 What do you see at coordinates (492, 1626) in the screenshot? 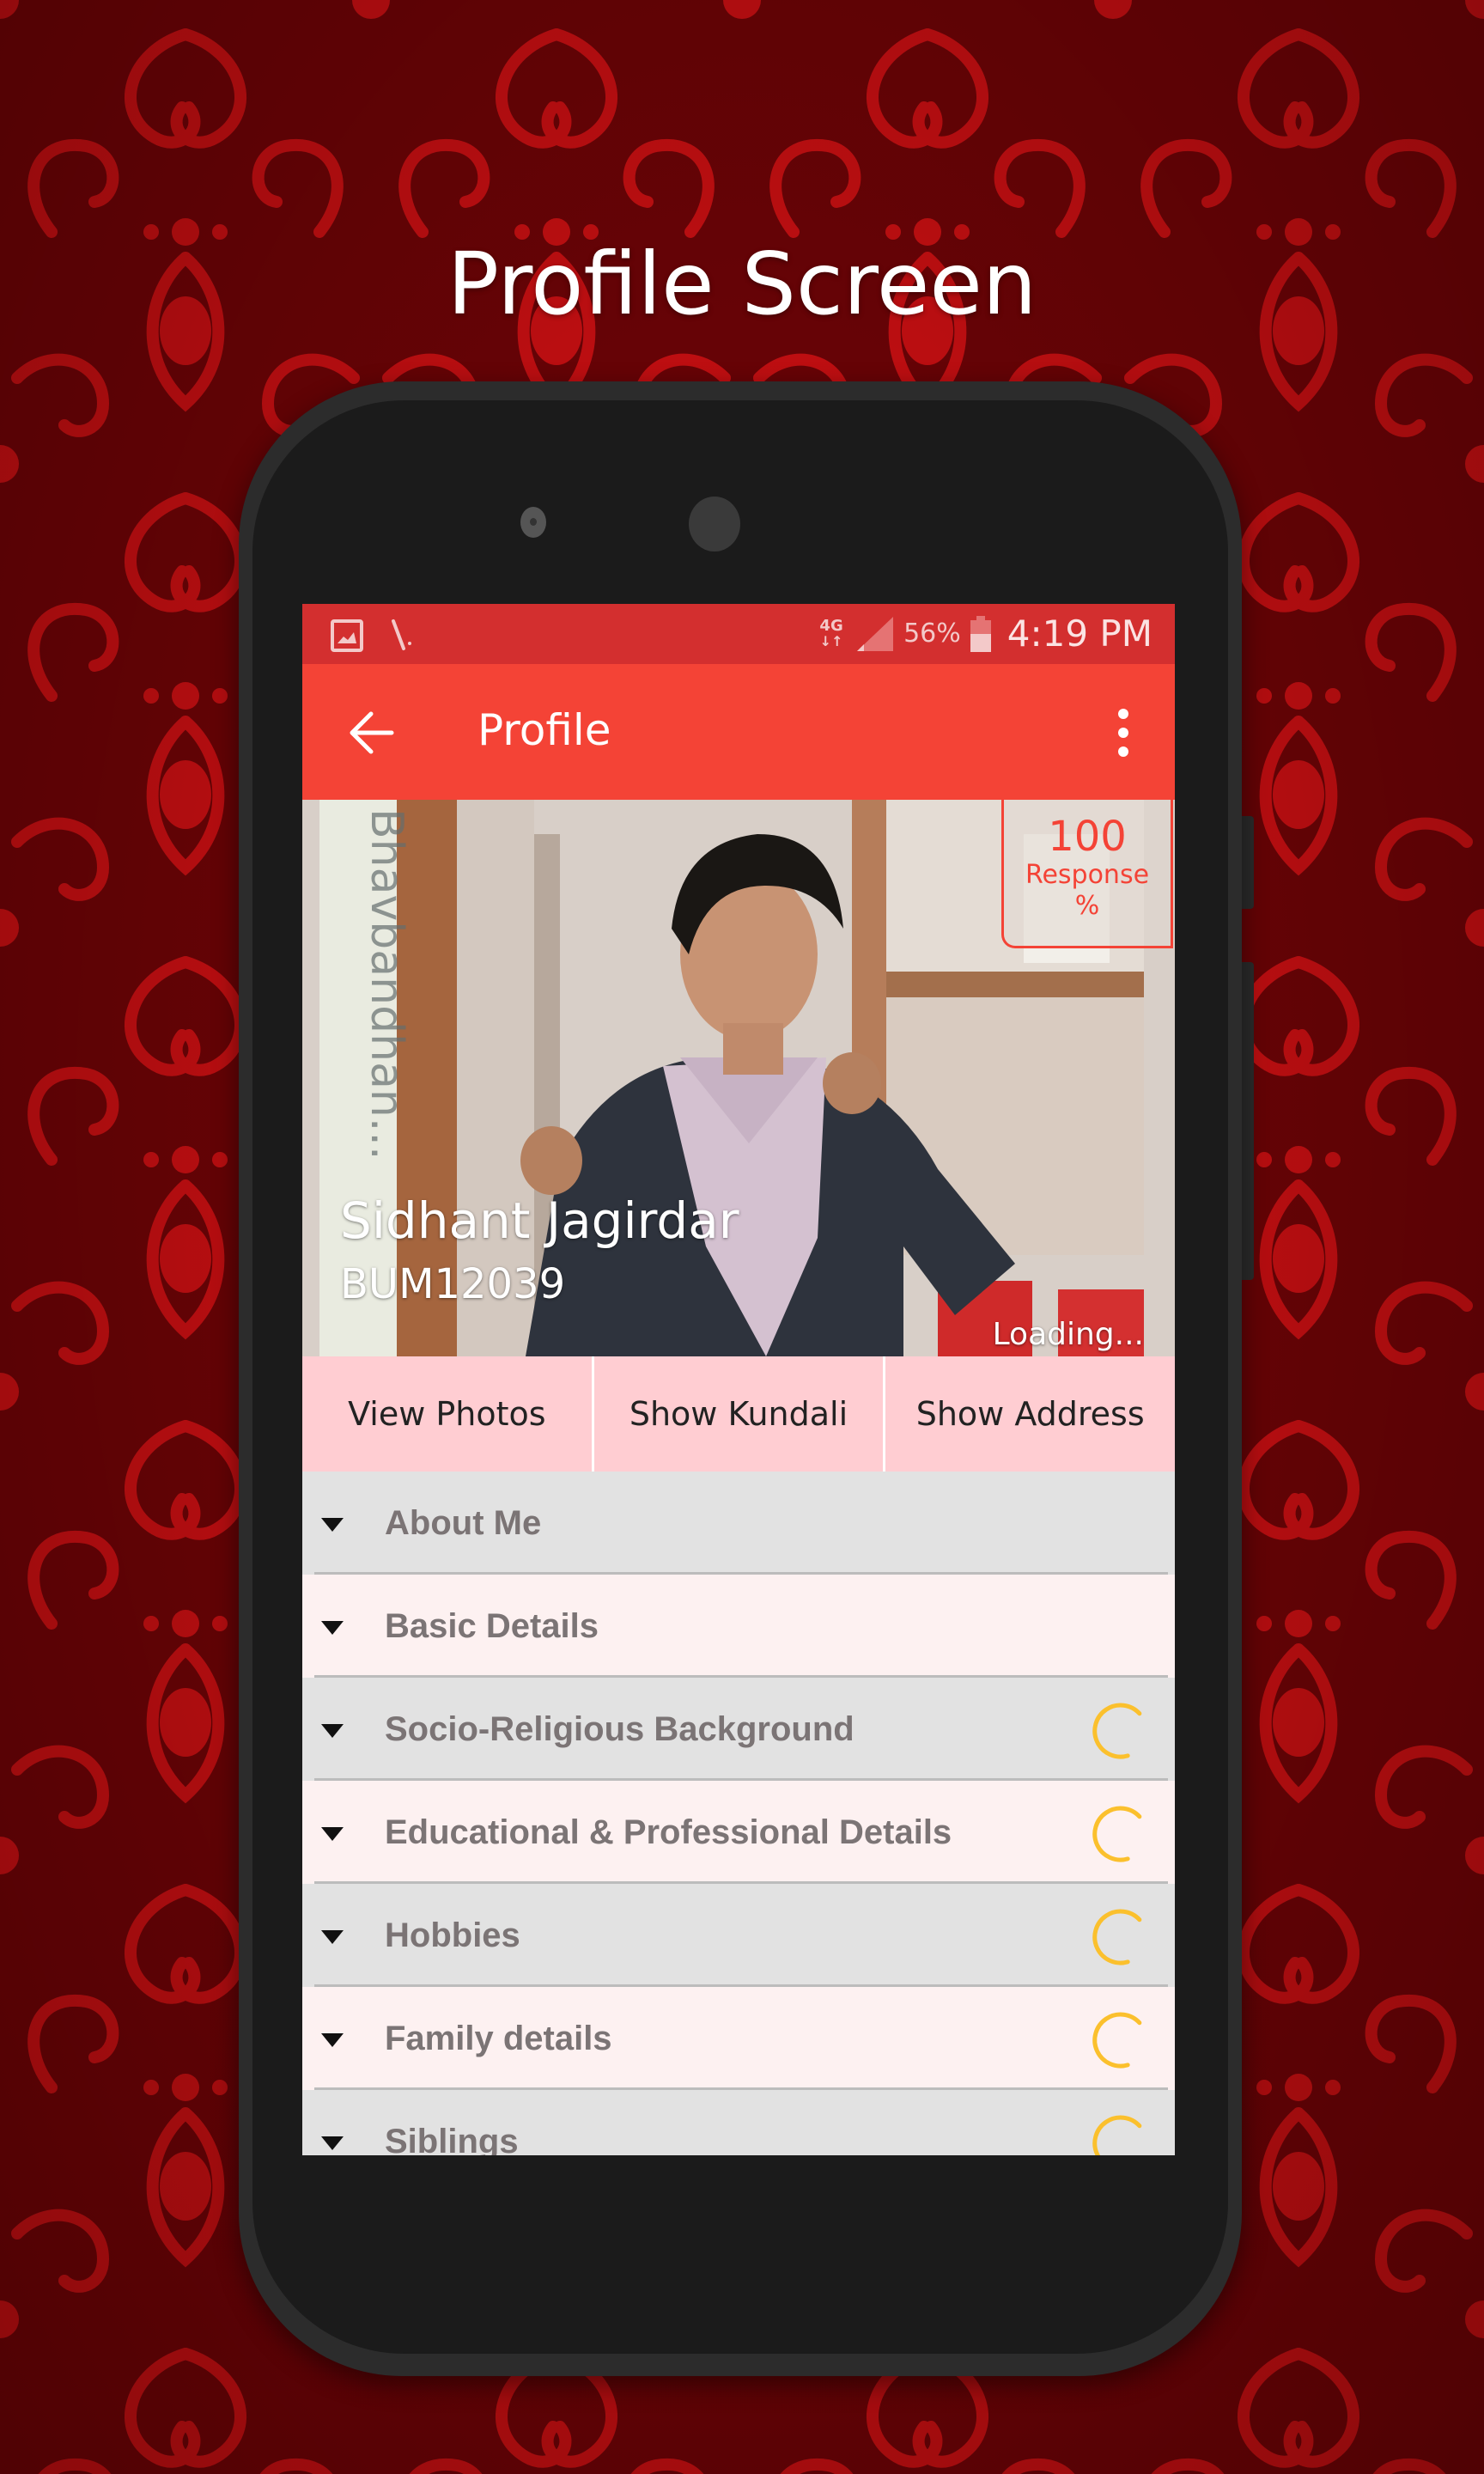
I see `section-label: Basic Details` at bounding box center [492, 1626].